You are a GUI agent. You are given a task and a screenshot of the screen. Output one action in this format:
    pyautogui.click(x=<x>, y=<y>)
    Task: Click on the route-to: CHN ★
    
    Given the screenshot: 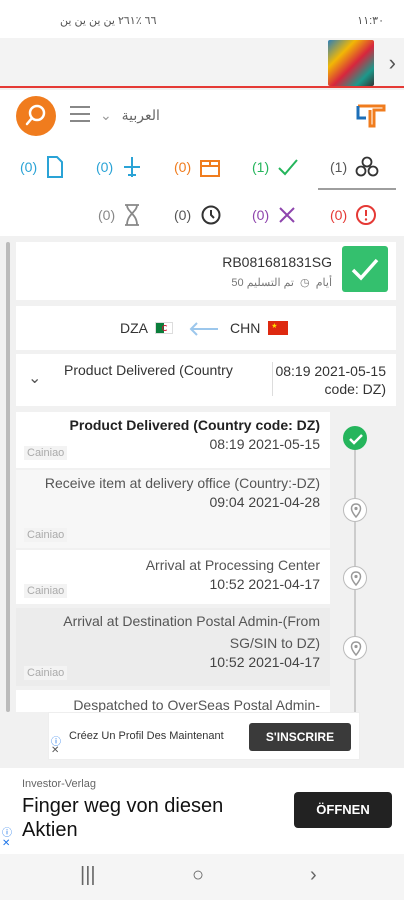 What is the action you would take?
    pyautogui.click(x=259, y=328)
    